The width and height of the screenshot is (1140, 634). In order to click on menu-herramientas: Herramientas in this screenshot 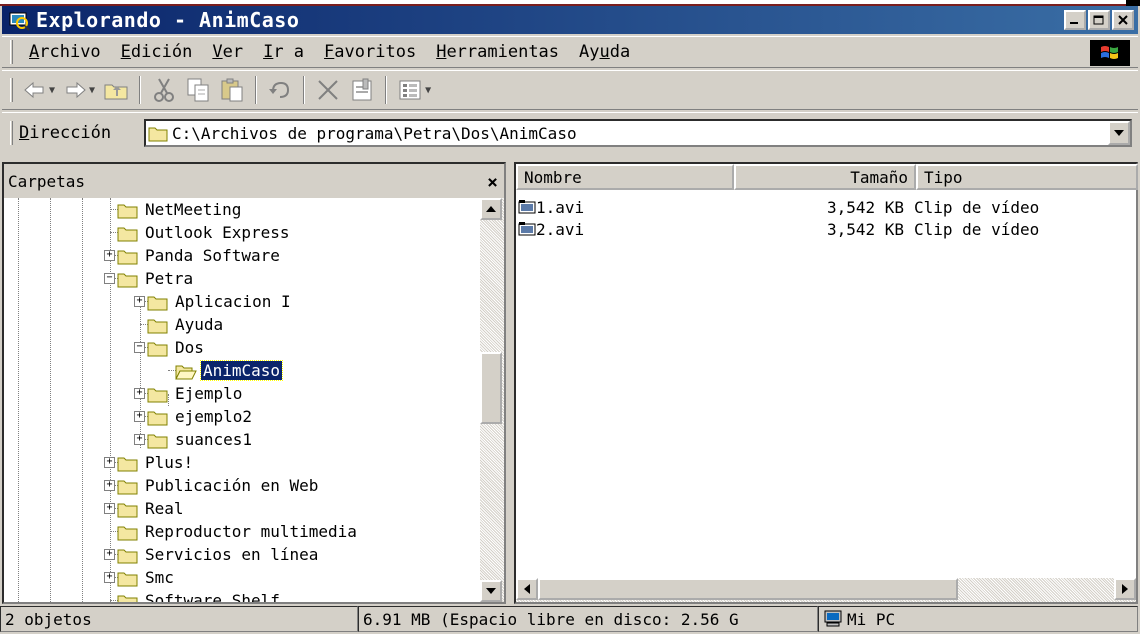, I will do `click(497, 52)`.